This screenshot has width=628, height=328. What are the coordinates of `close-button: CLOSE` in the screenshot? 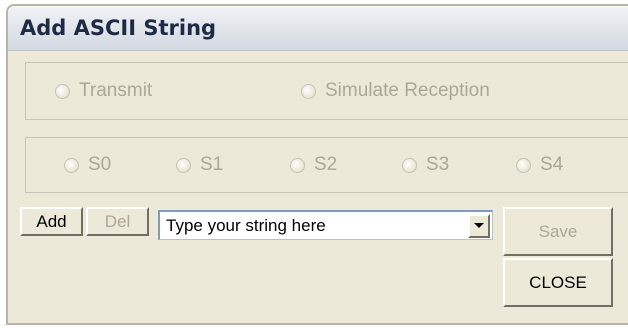 It's located at (558, 282).